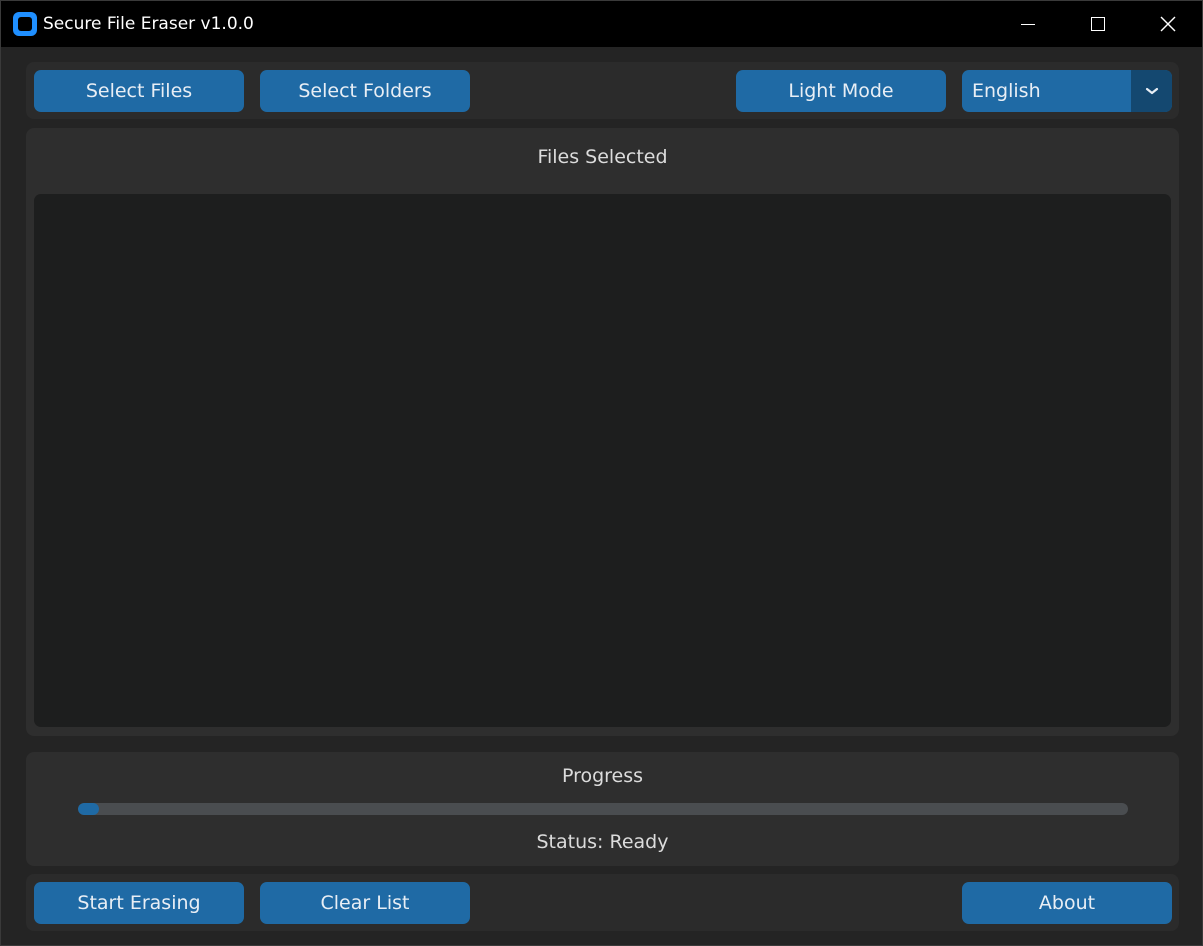 Image resolution: width=1203 pixels, height=946 pixels. What do you see at coordinates (88, 809) in the screenshot?
I see `progress-bar-fill` at bounding box center [88, 809].